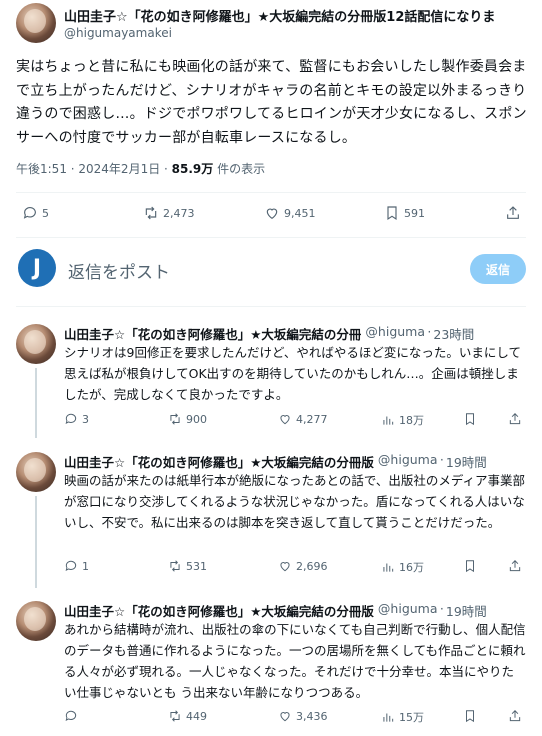 The image size is (542, 736). I want to click on views-action: 18万, so click(402, 420).